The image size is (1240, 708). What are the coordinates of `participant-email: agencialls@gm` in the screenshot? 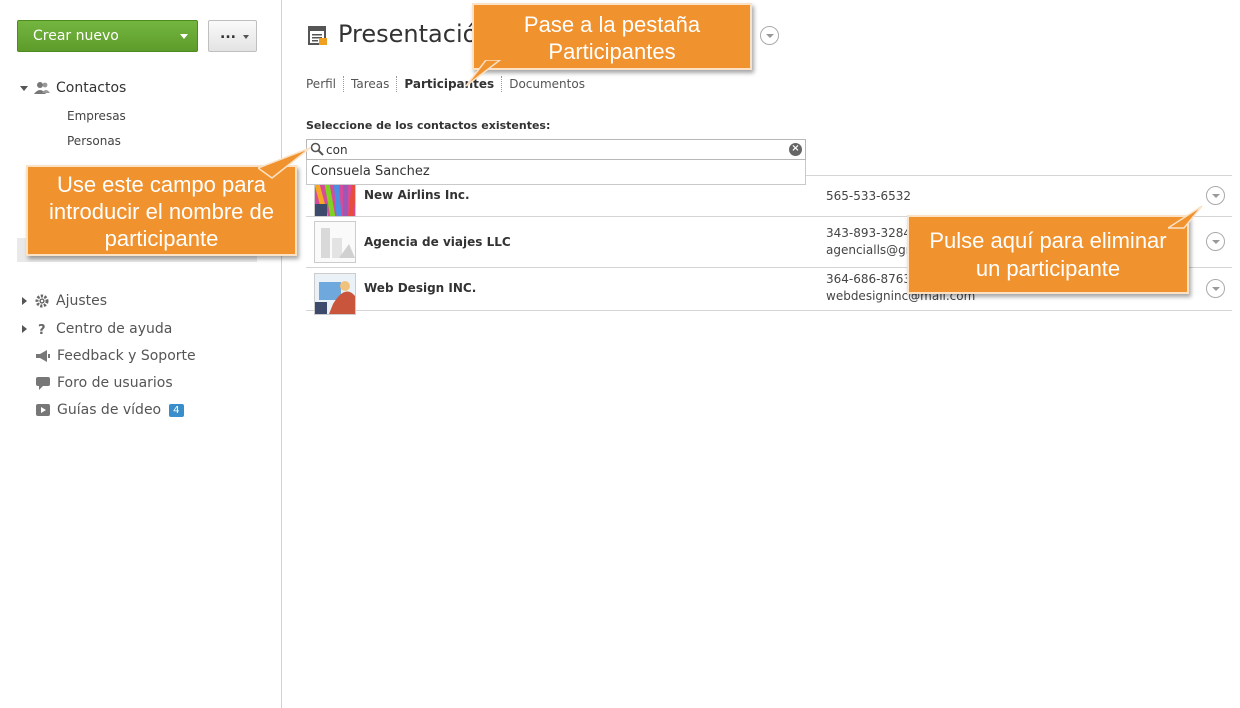 It's located at (871, 250).